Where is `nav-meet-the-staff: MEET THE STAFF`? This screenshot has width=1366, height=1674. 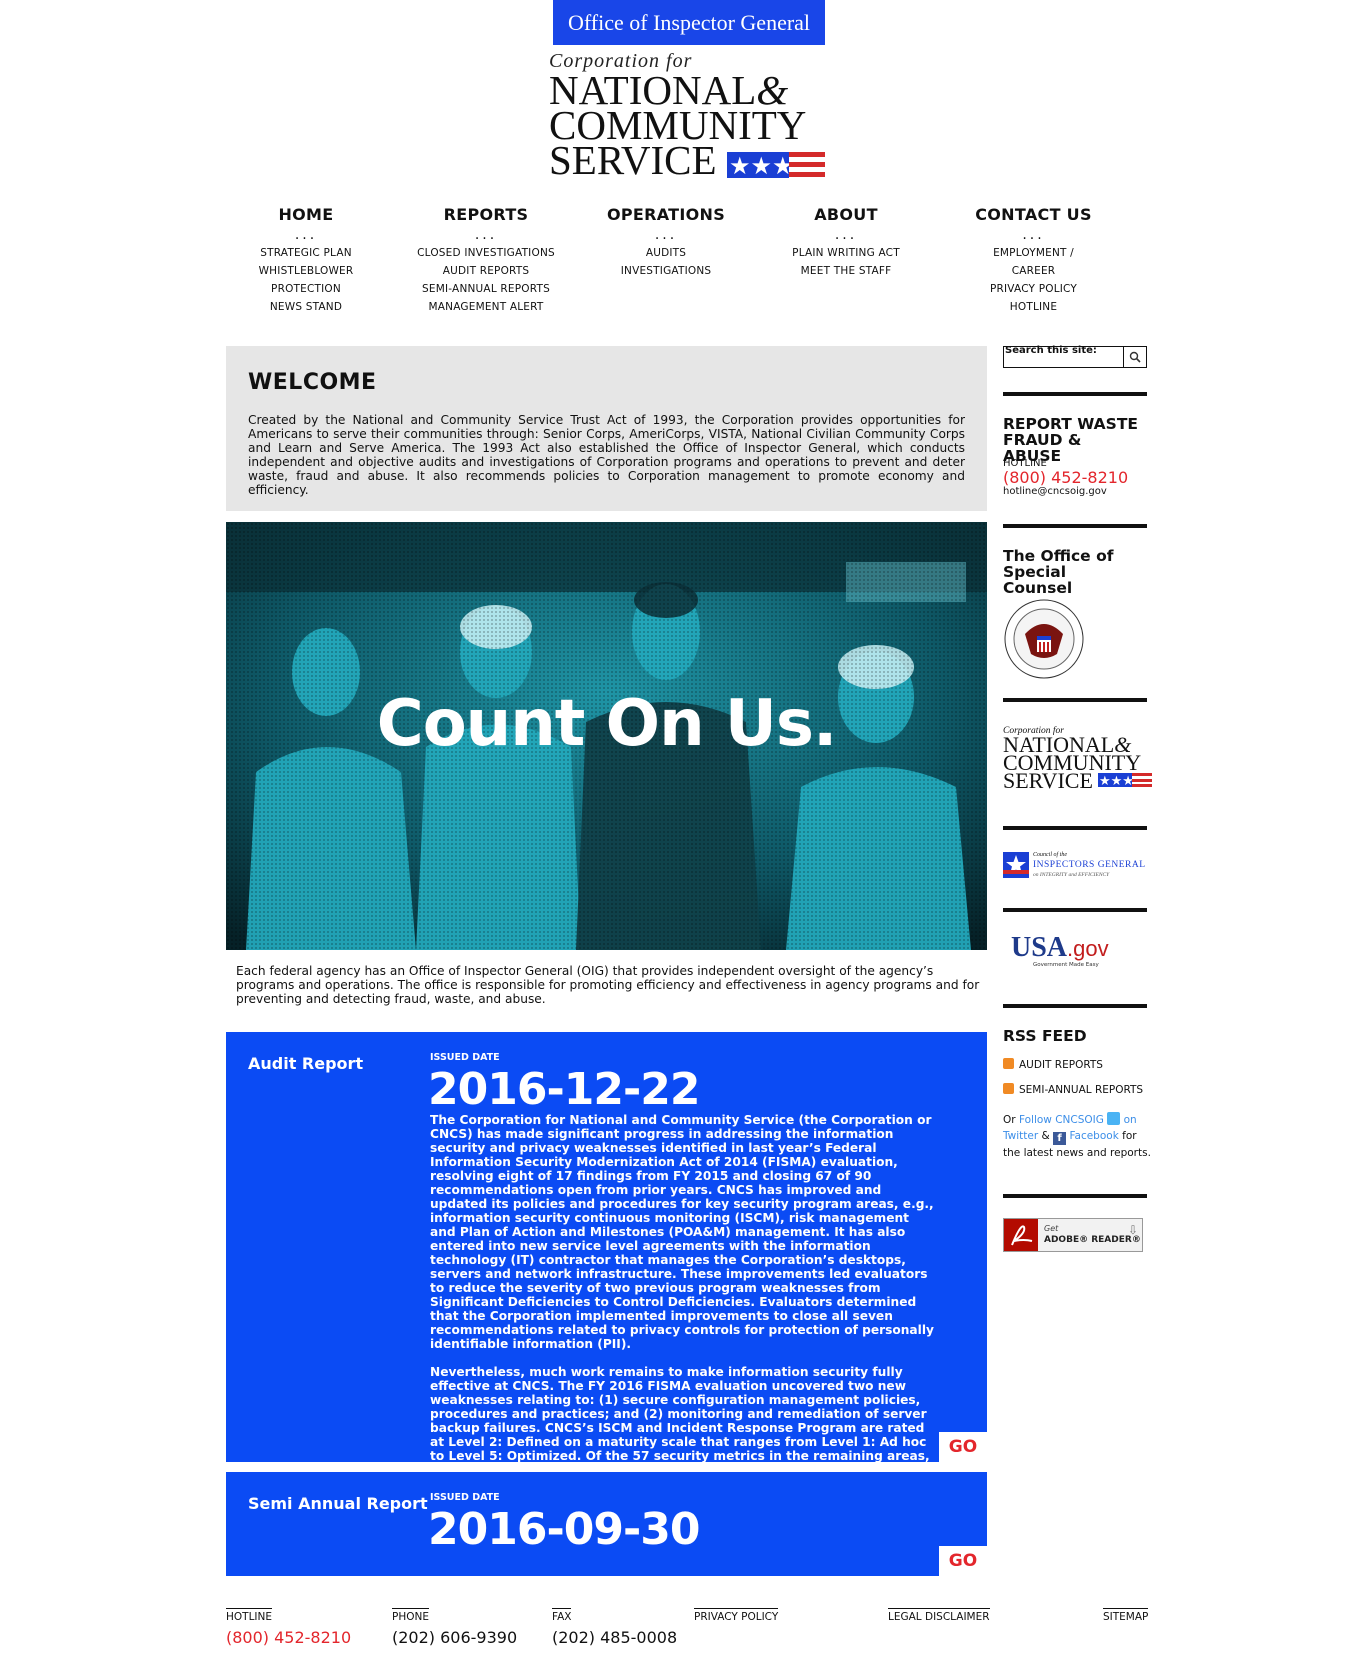 nav-meet-the-staff: MEET THE STAFF is located at coordinates (846, 271).